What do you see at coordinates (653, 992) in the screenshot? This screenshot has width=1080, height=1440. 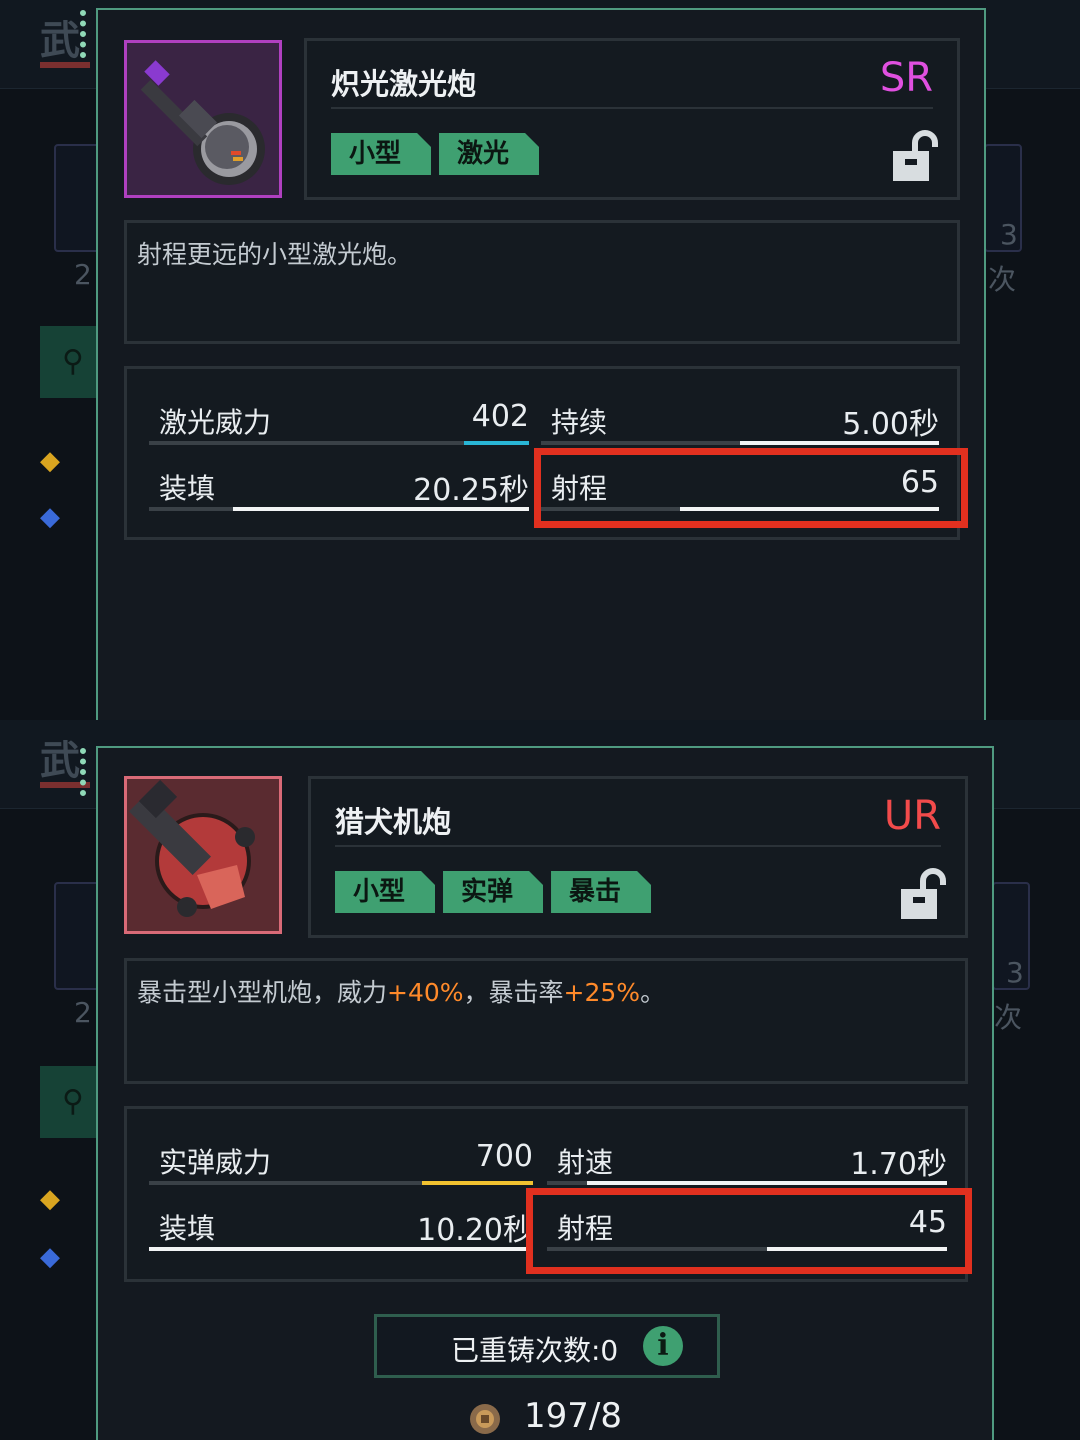 I see `description-text: 。` at bounding box center [653, 992].